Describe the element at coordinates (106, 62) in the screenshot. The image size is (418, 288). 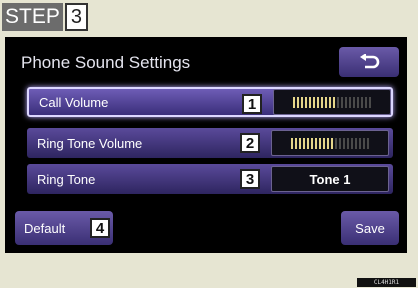
I see `page-title: Phone Sound Settings` at that location.